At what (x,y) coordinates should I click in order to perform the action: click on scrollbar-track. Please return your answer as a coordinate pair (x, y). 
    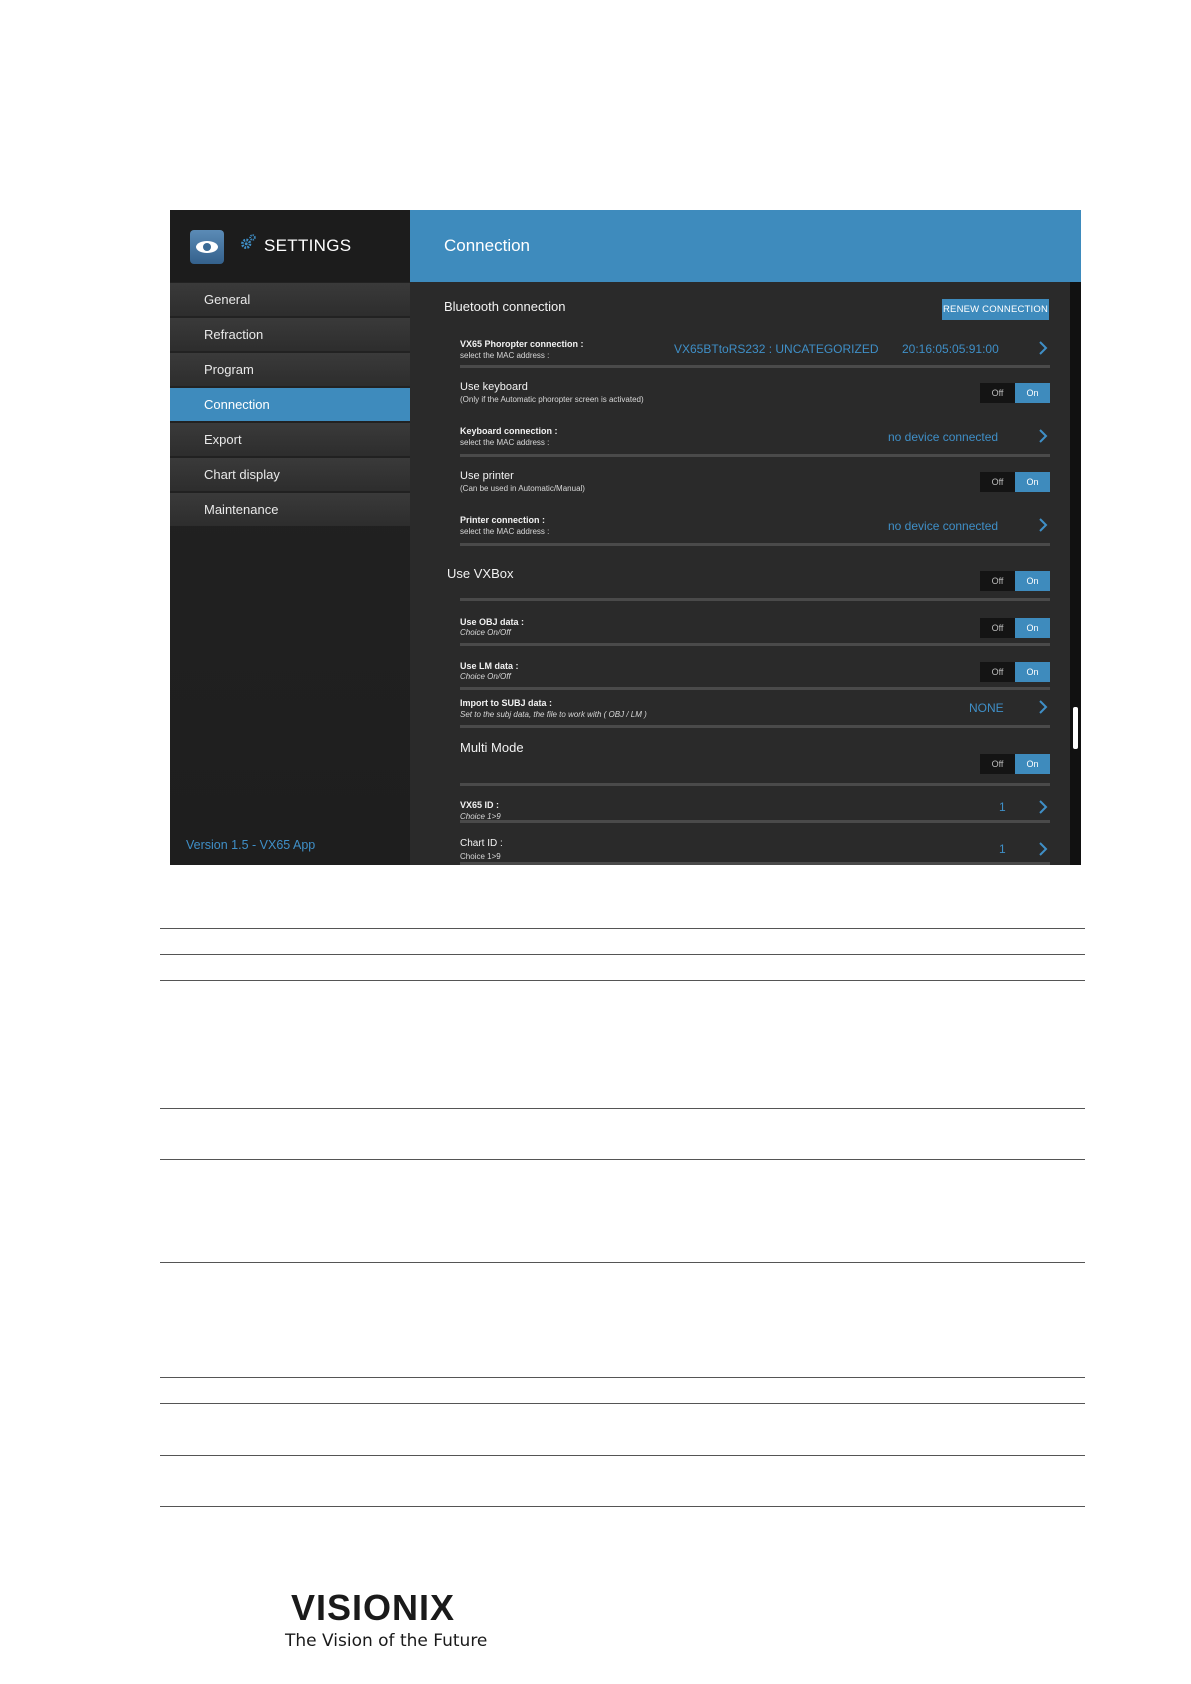
    Looking at the image, I should click on (1075, 573).